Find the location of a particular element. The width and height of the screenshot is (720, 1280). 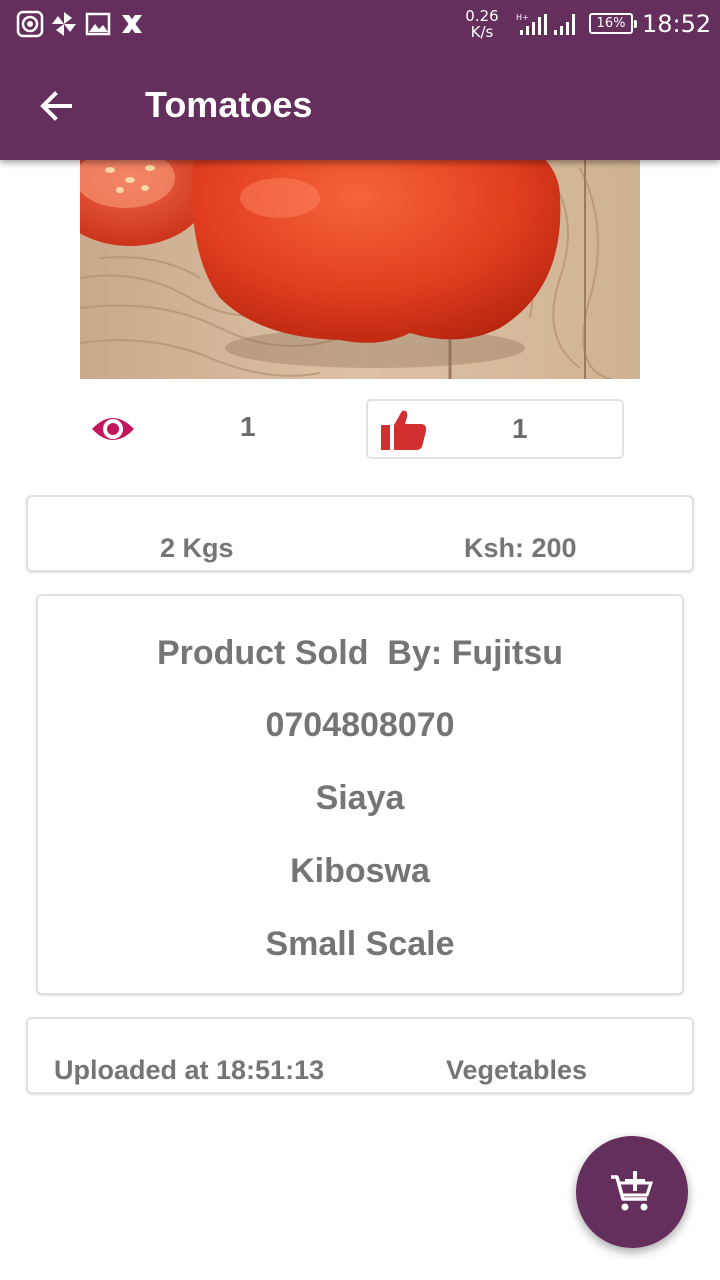

clock: 18:52 is located at coordinates (677, 24).